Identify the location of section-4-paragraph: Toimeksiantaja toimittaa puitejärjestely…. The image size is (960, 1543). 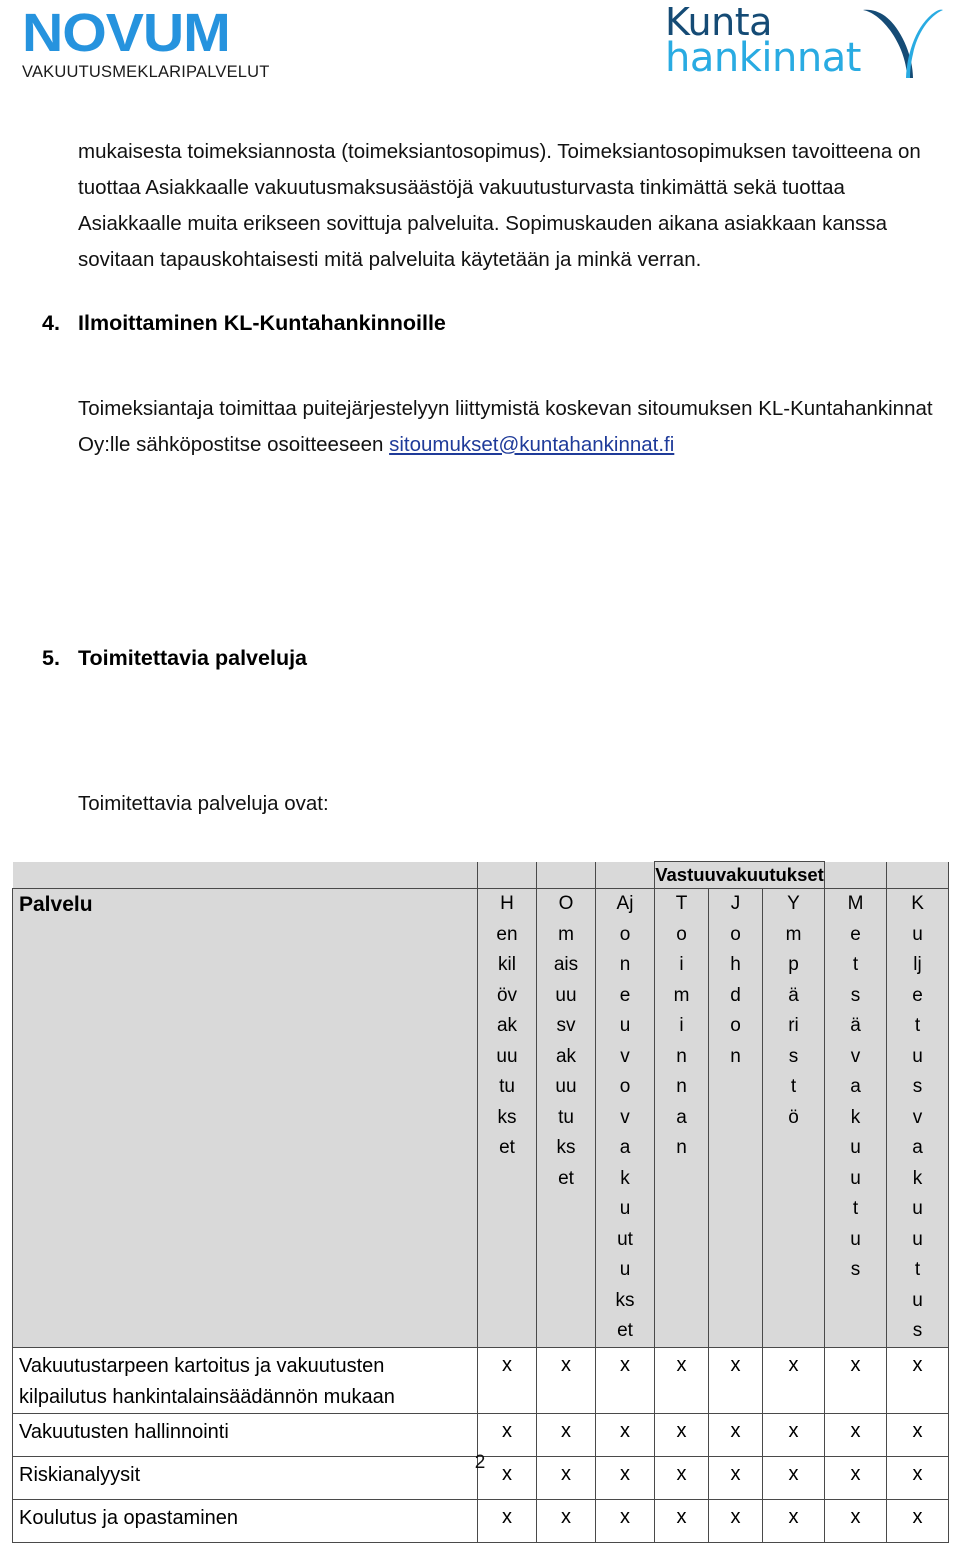
(513, 427).